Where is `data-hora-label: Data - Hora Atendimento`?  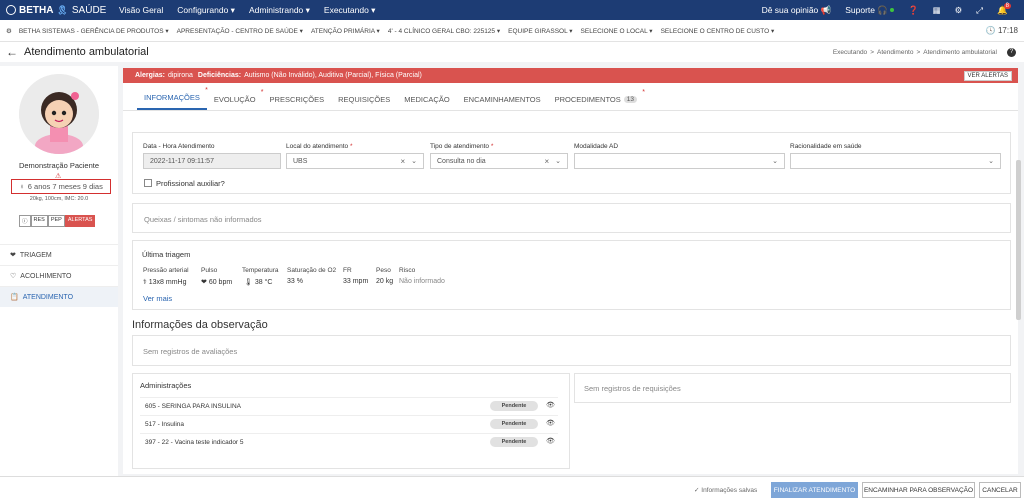
data-hora-label: Data - Hora Atendimento is located at coordinates (179, 146).